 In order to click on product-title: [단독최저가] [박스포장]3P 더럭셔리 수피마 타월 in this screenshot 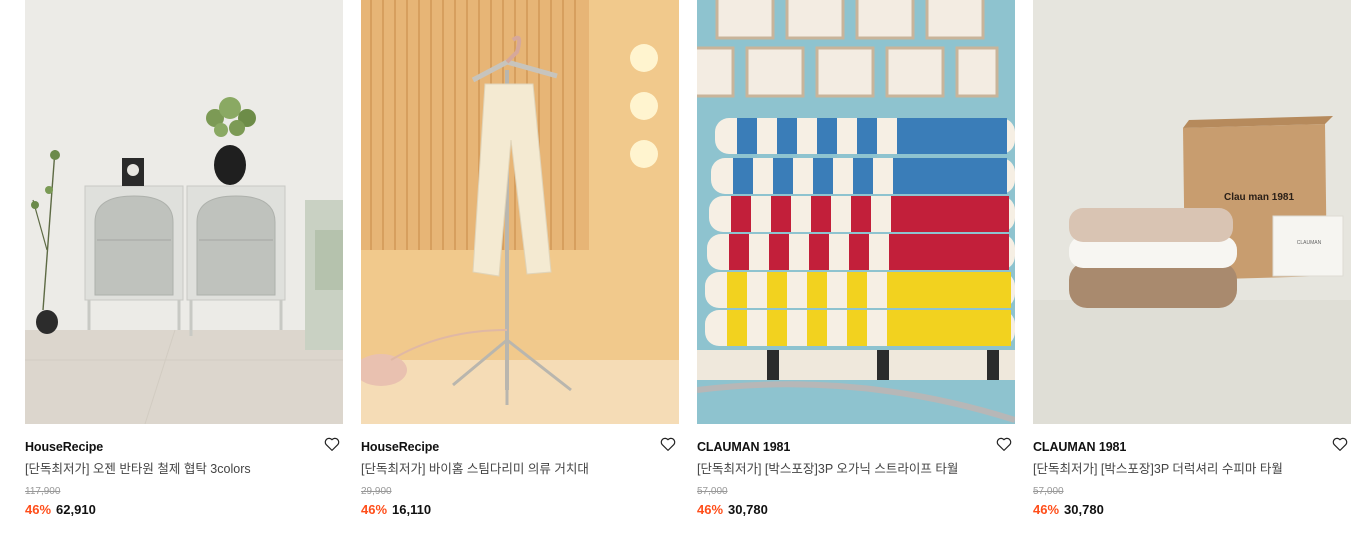, I will do `click(1192, 469)`.